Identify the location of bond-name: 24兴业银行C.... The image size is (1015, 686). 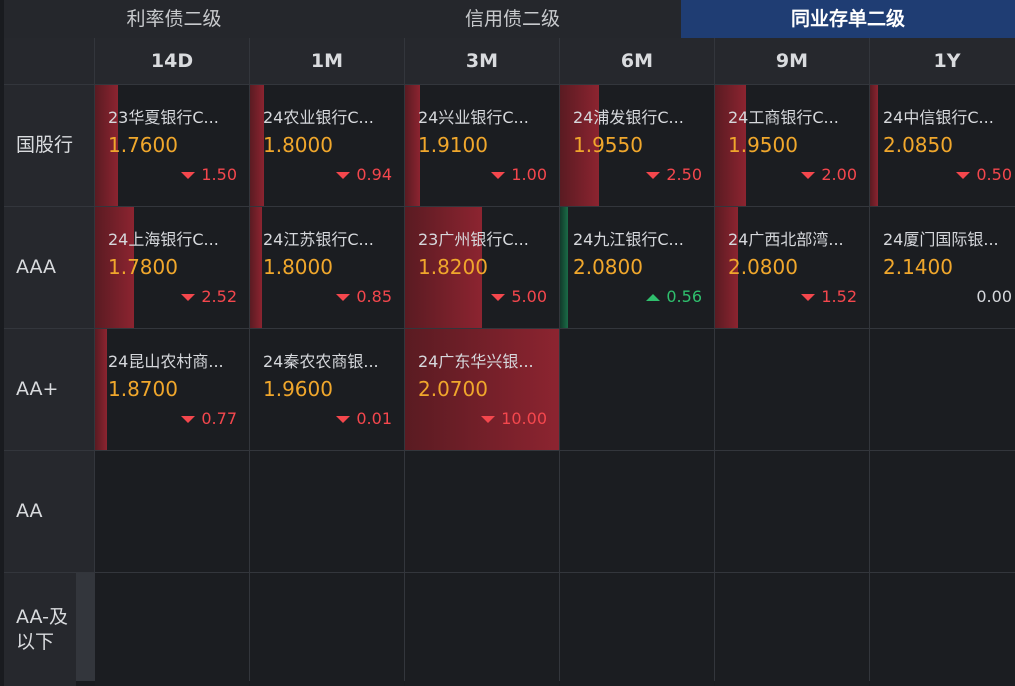
(473, 116).